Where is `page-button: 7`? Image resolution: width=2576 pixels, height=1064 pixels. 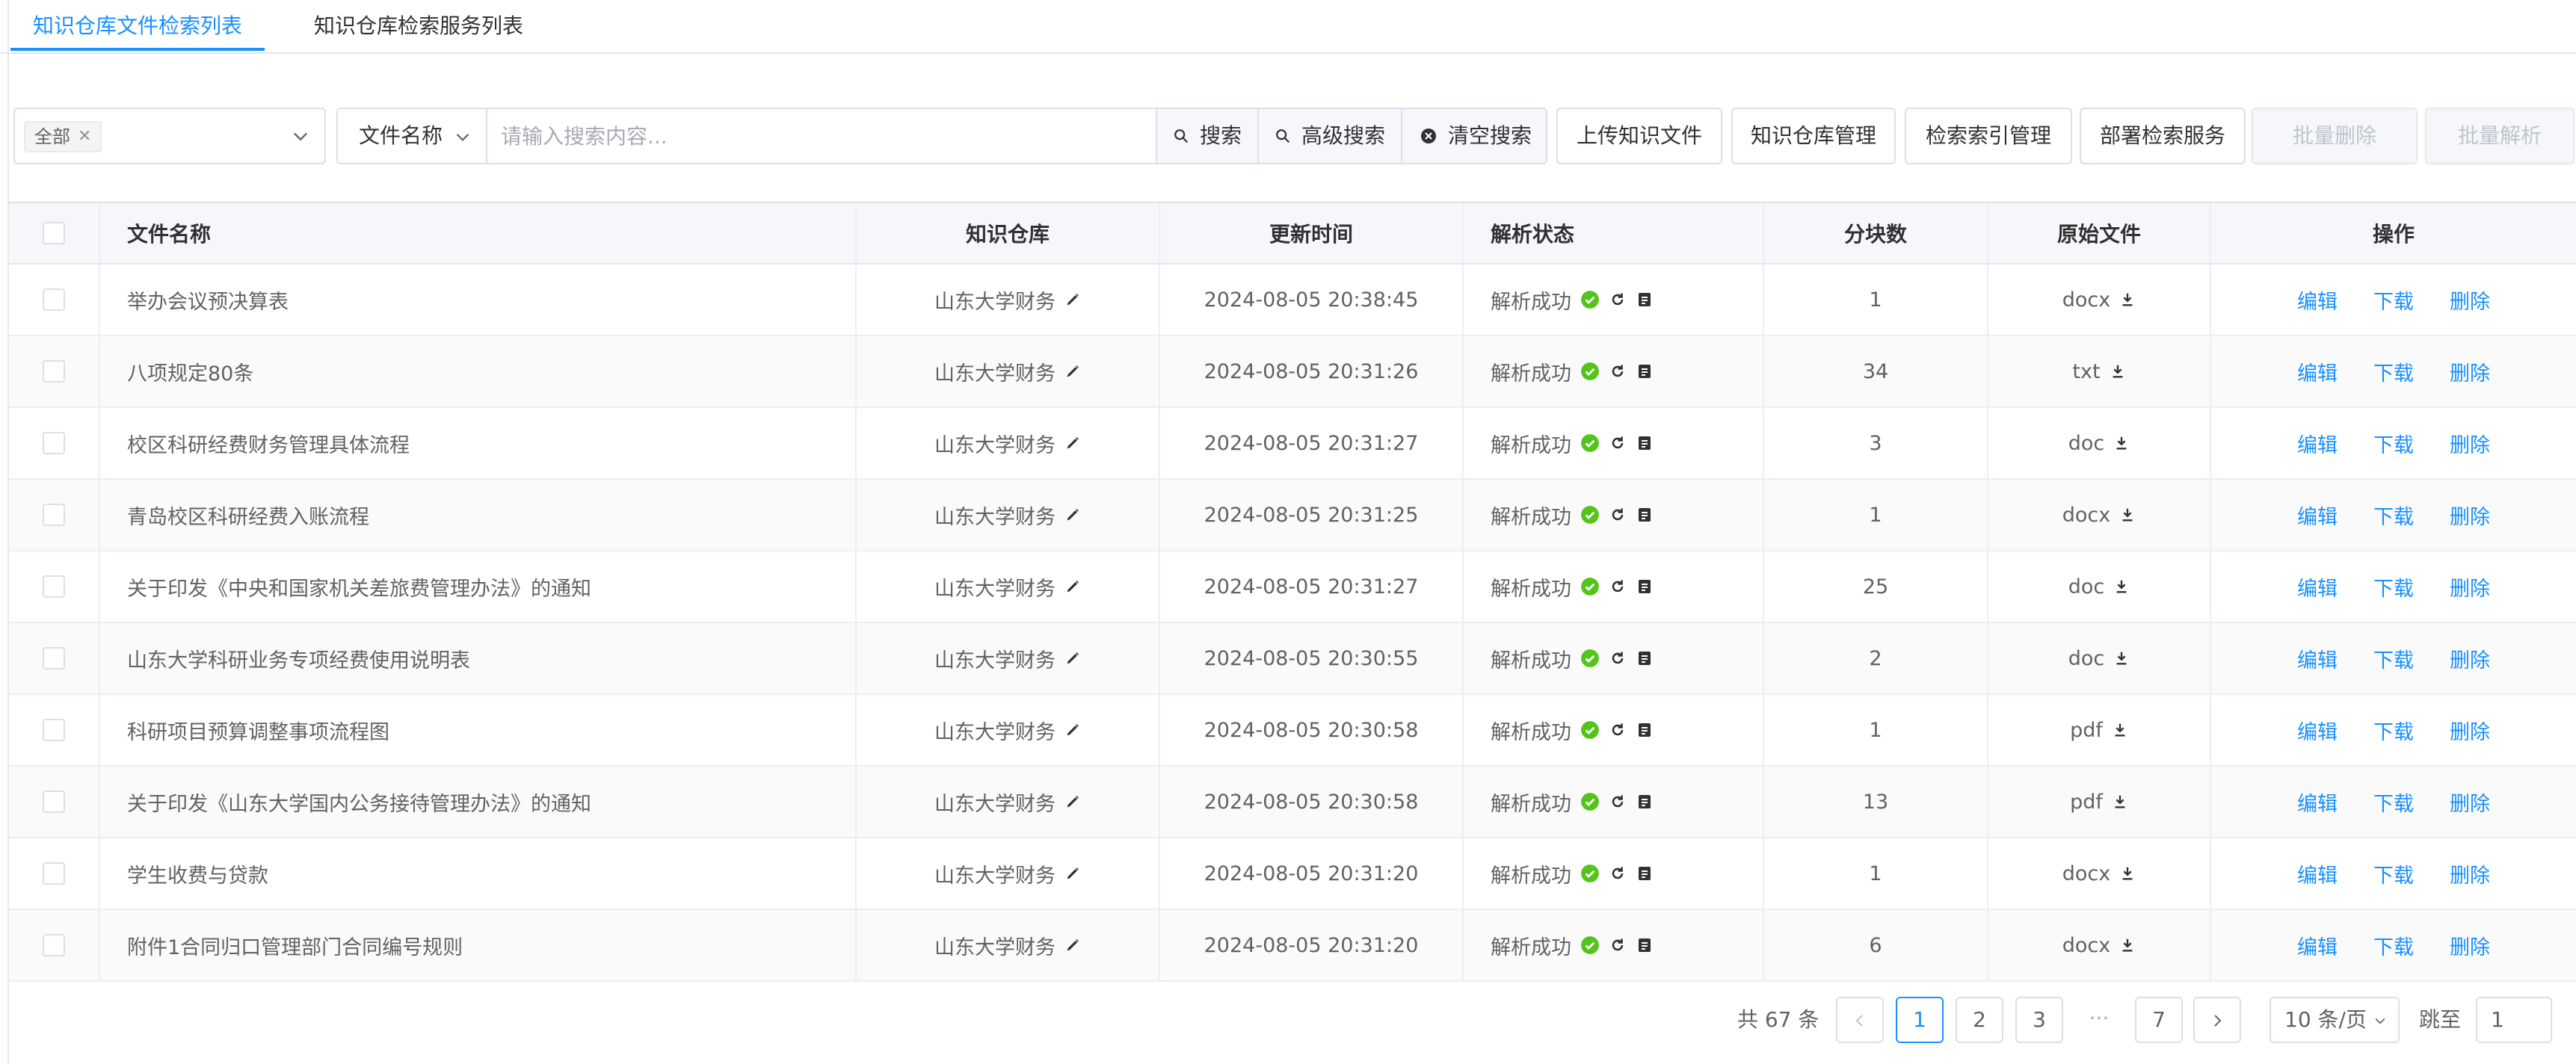 page-button: 7 is located at coordinates (2159, 1020).